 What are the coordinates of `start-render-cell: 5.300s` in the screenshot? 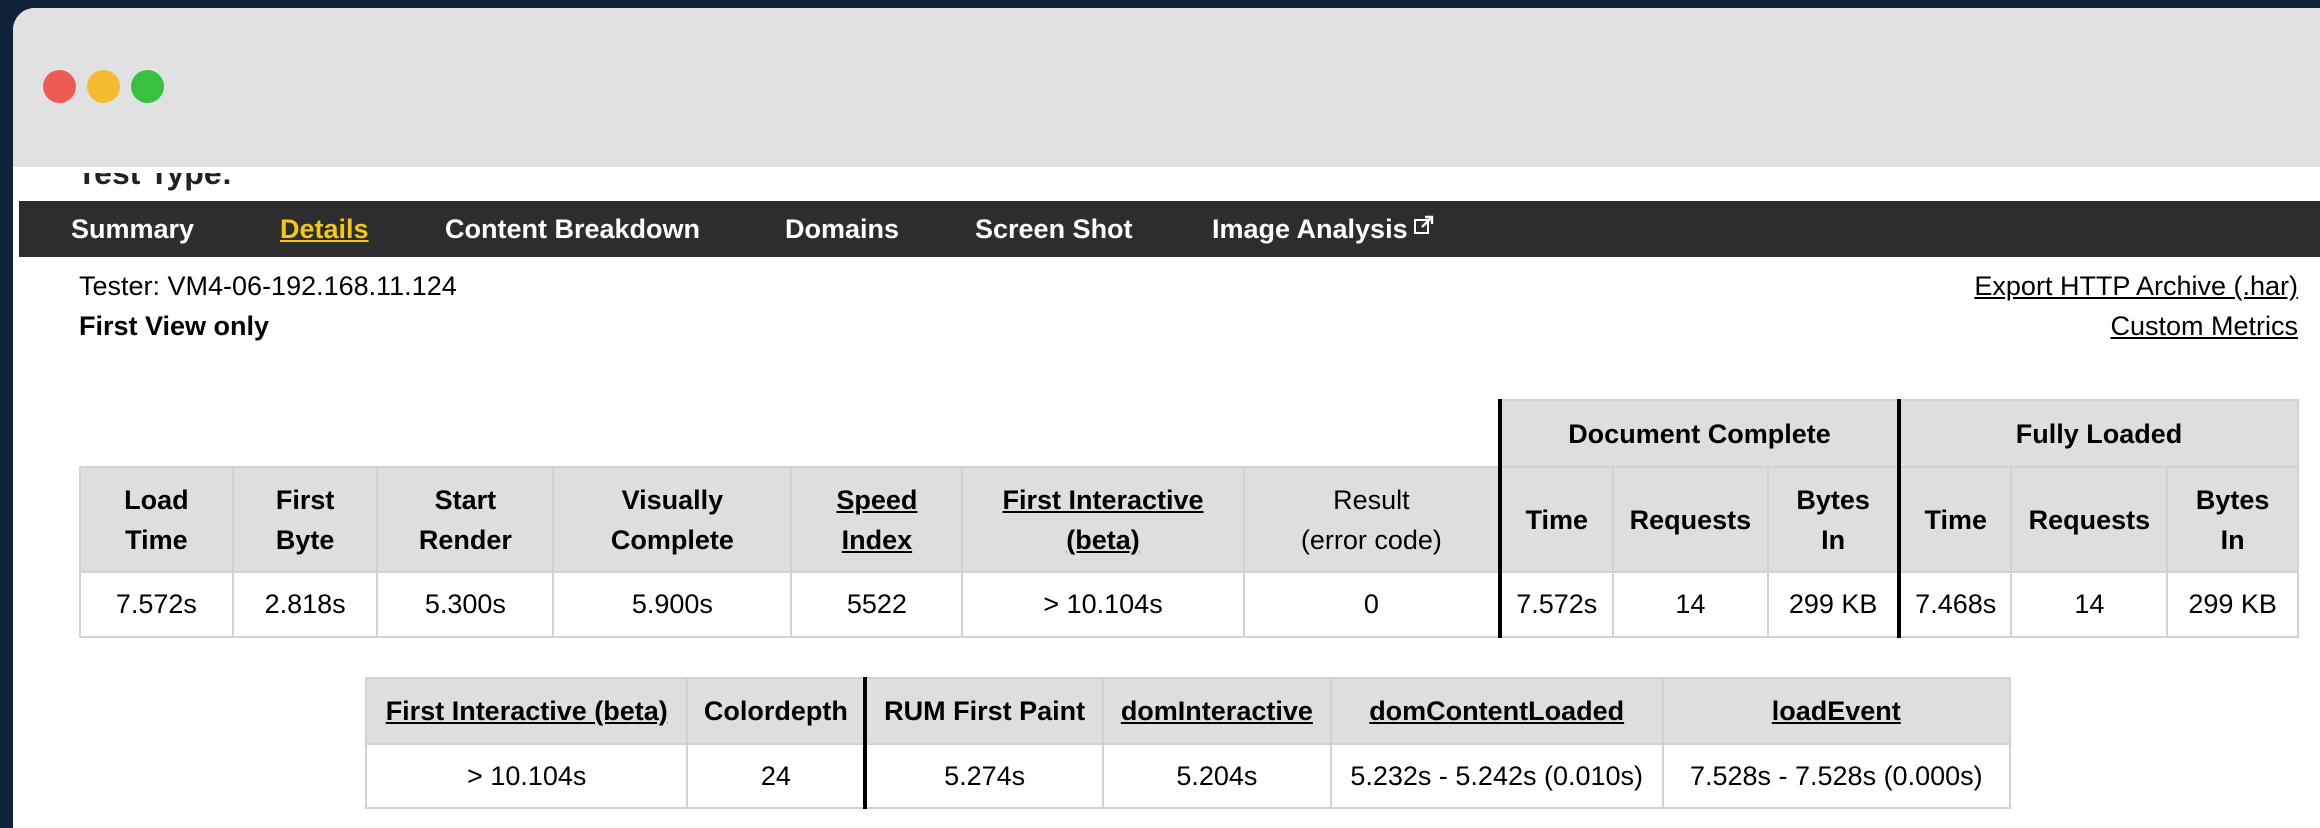 It's located at (465, 604).